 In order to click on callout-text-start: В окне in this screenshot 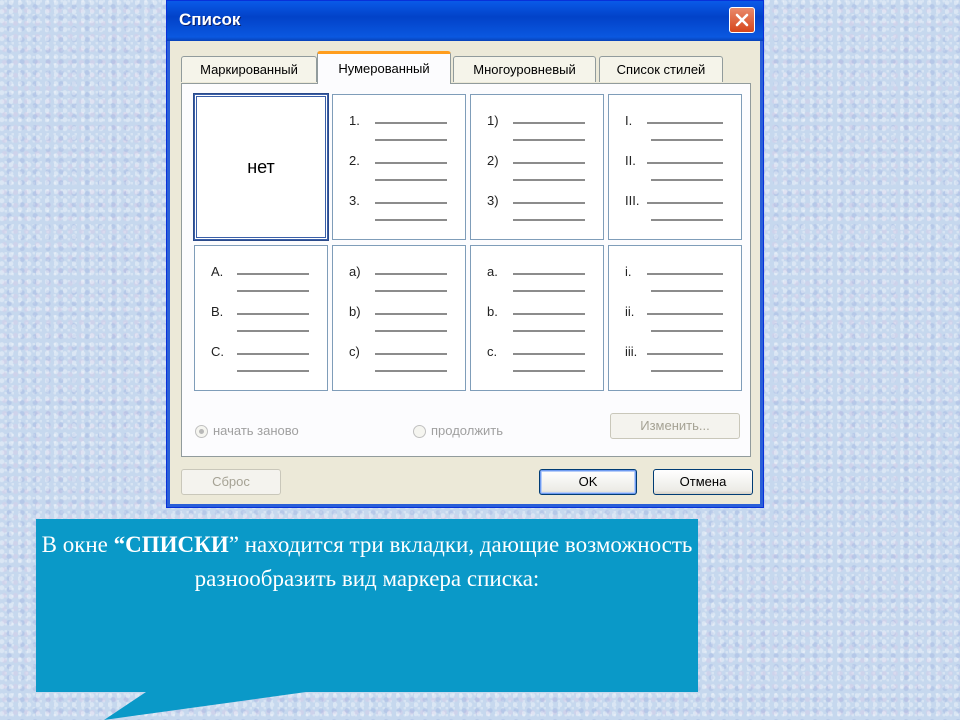, I will do `click(77, 544)`.